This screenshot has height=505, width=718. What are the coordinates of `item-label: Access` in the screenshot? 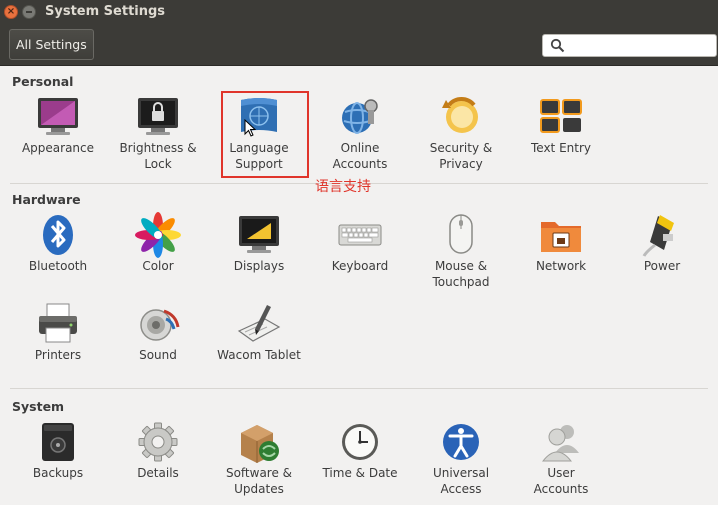 It's located at (461, 488).